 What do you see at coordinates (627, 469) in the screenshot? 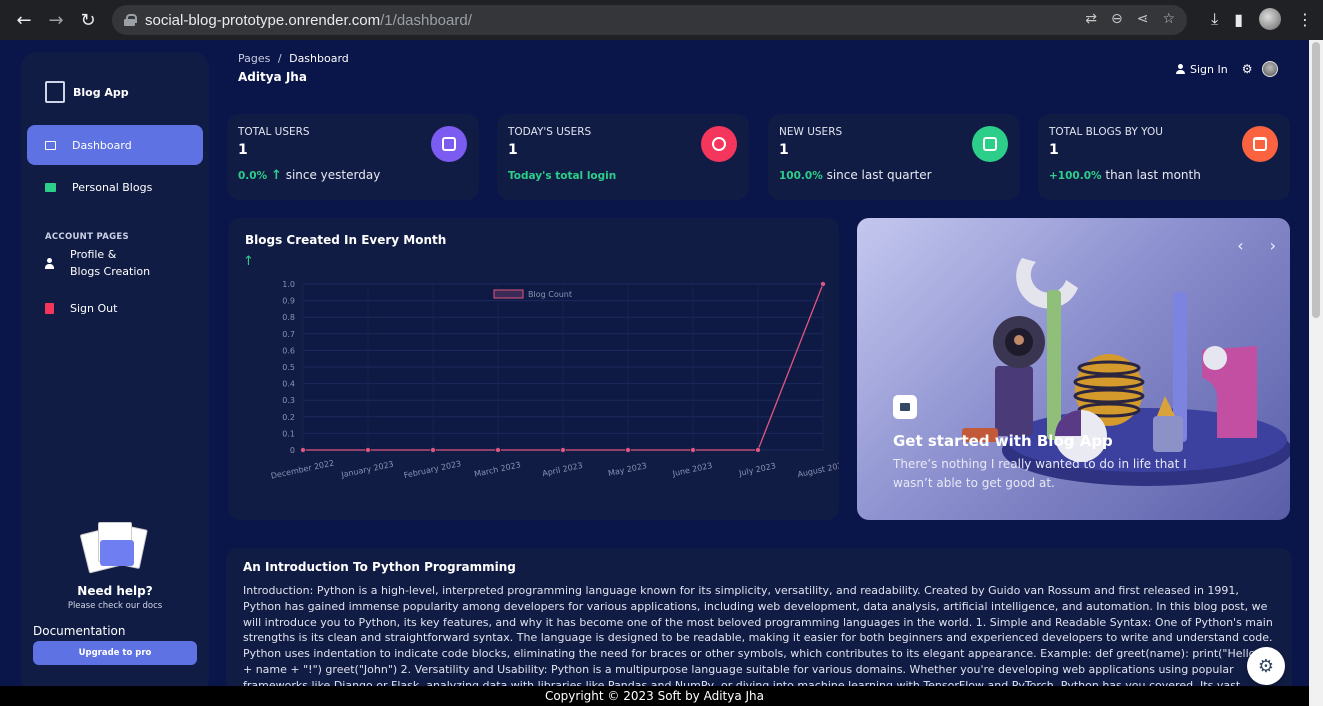
I see `x-tick-label: May 2023` at bounding box center [627, 469].